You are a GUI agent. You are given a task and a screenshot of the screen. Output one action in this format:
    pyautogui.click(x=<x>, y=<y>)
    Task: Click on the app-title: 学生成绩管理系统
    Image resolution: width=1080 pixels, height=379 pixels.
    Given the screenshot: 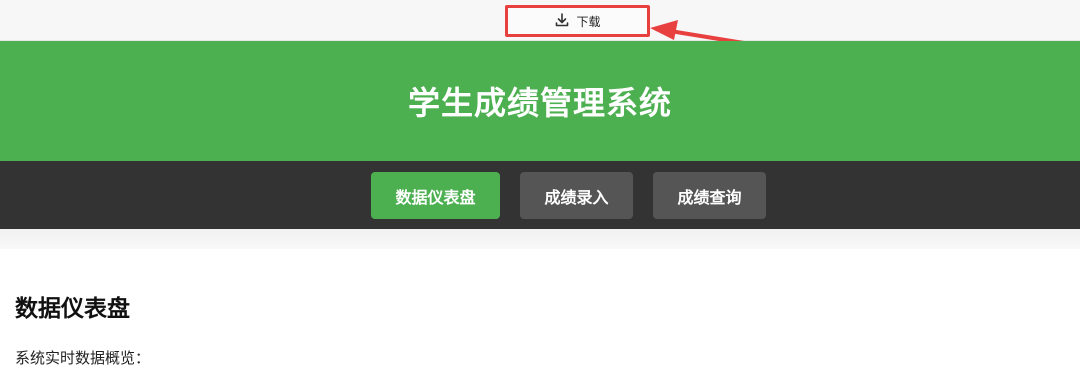 What is the action you would take?
    pyautogui.click(x=539, y=103)
    